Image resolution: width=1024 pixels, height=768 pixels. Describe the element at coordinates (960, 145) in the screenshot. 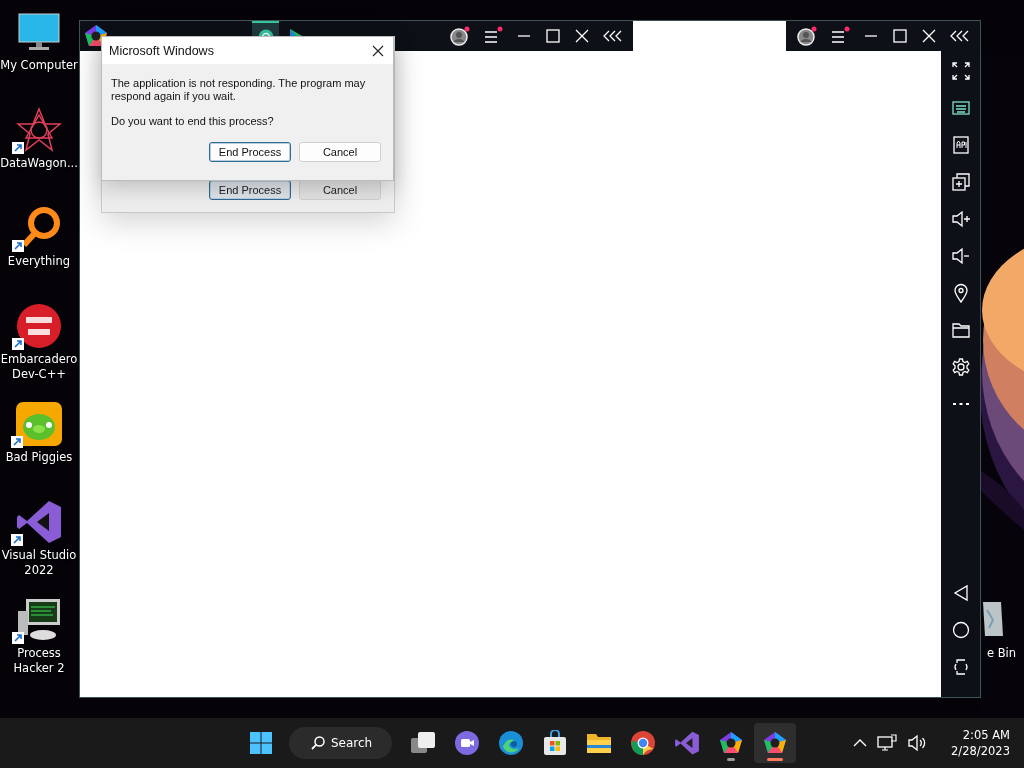

I see `apk-file-icon` at that location.